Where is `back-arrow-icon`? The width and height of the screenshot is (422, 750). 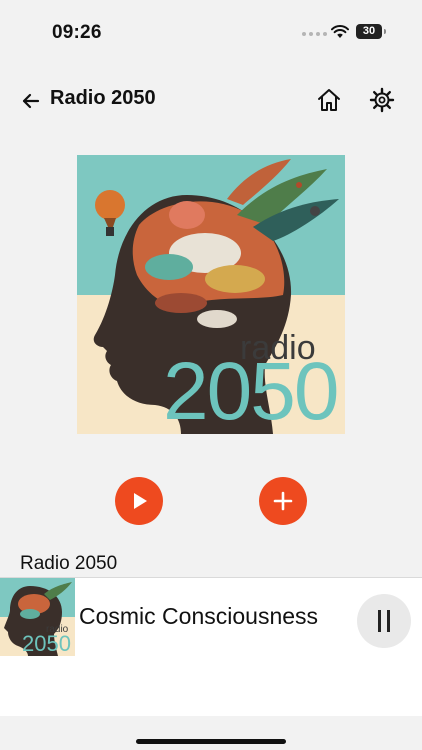
back-arrow-icon is located at coordinates (31, 101).